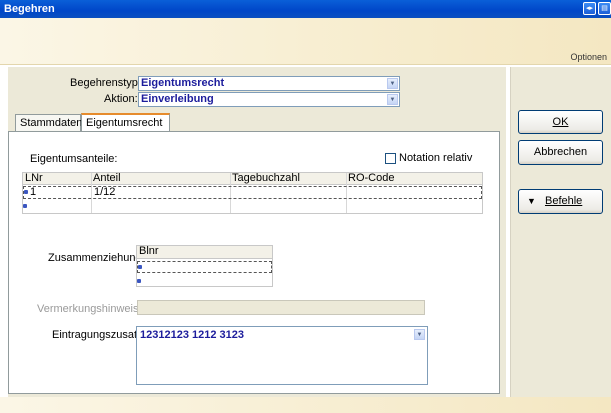 This screenshot has width=611, height=413. I want to click on aktion-value: Einverleibung, so click(177, 99).